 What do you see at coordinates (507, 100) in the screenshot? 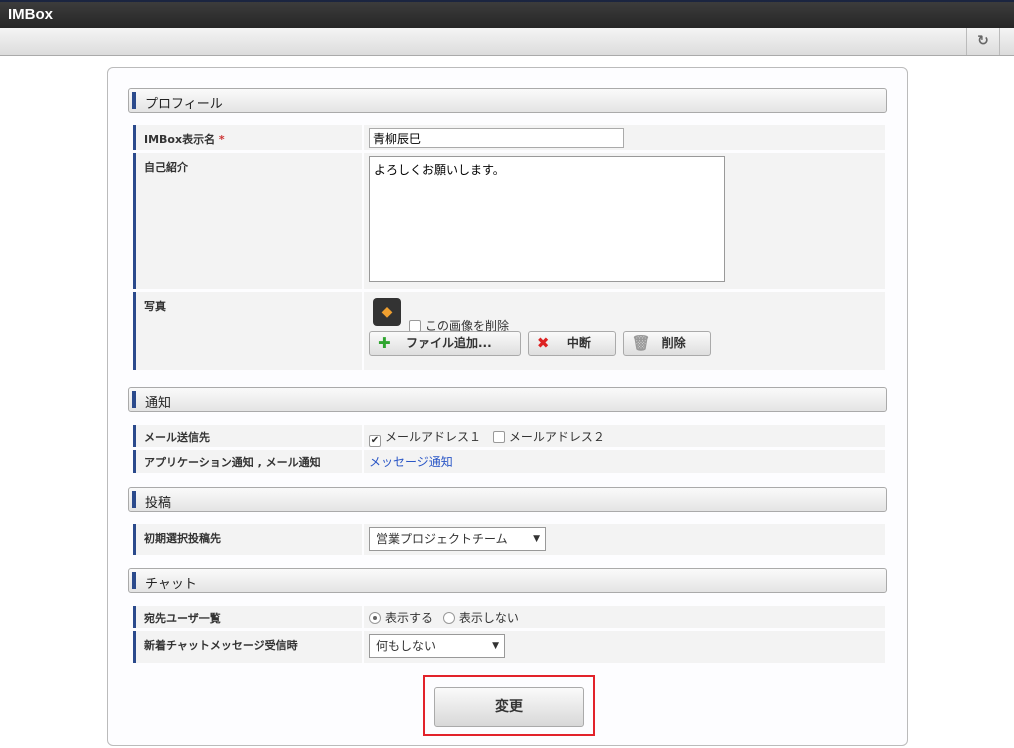
I see `section-profile: プロフィール` at bounding box center [507, 100].